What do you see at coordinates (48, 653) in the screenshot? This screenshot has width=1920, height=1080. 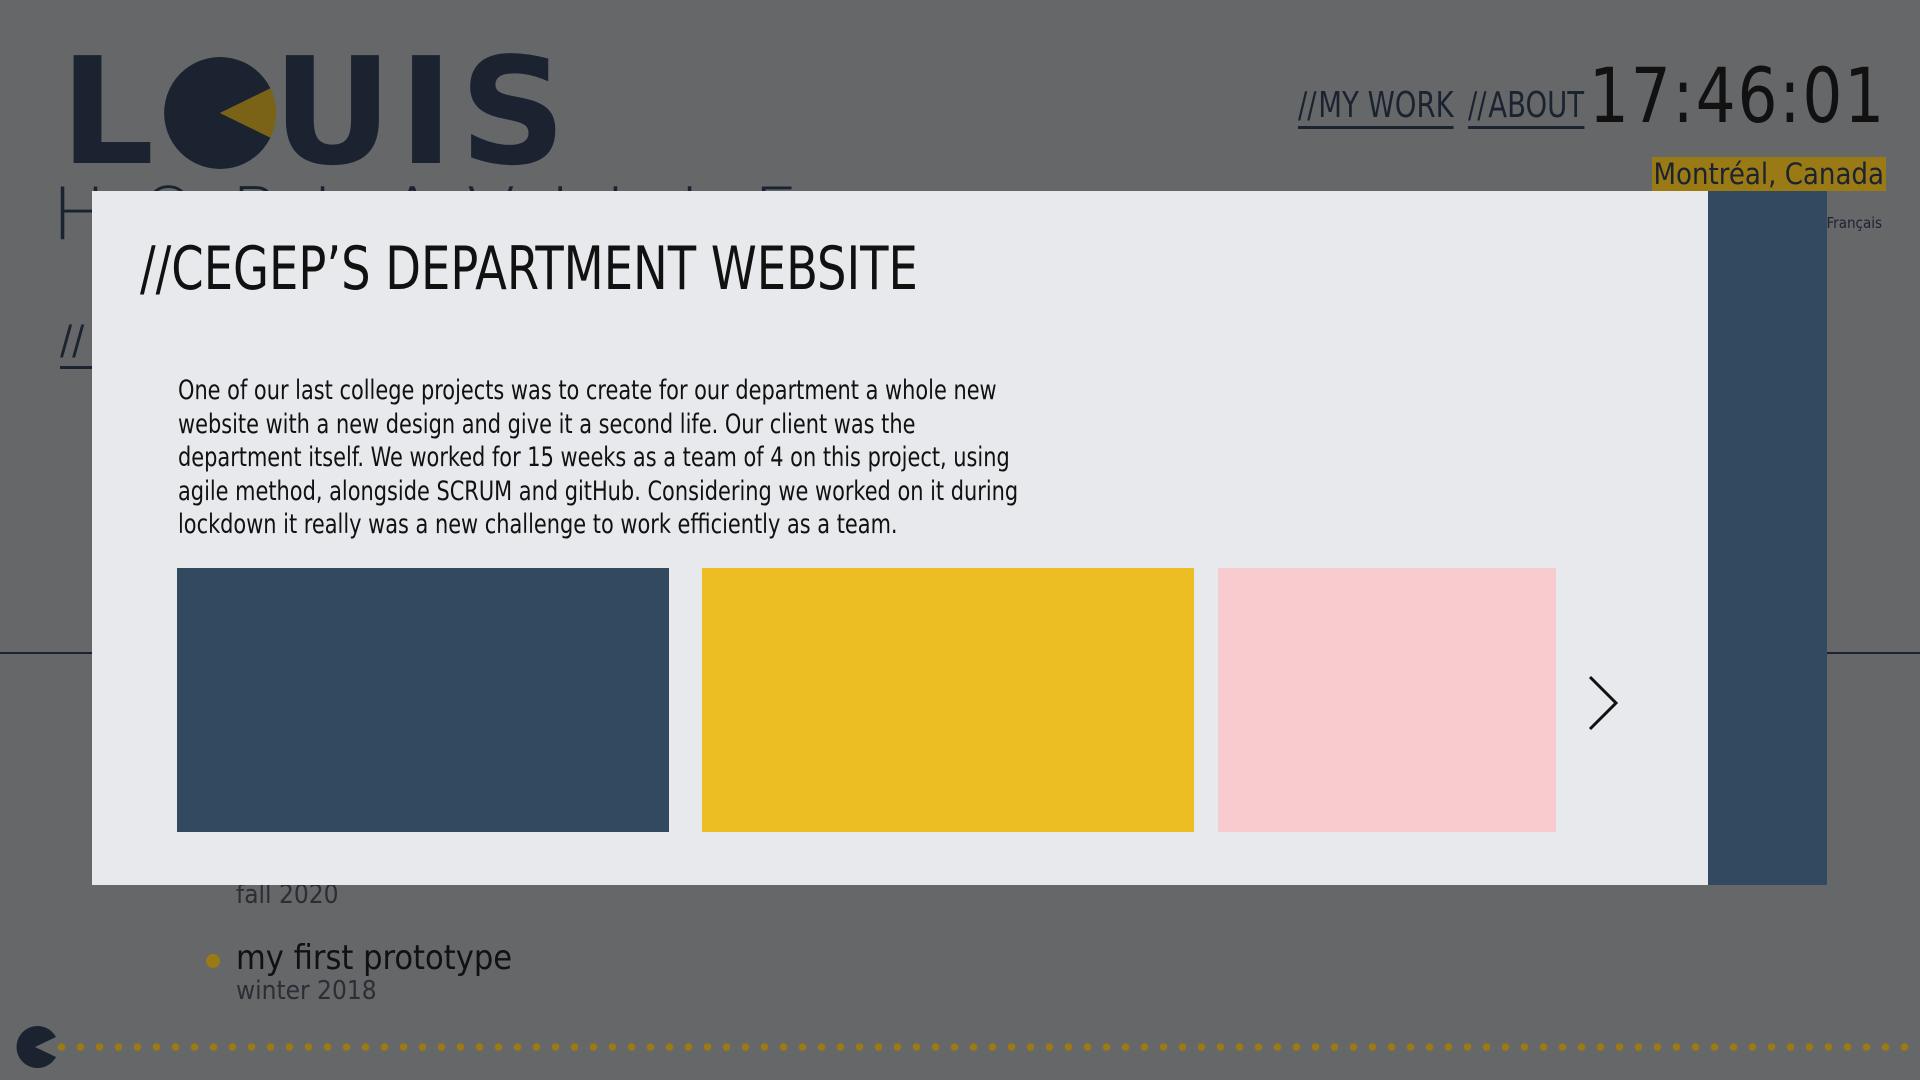 I see `divider-left` at bounding box center [48, 653].